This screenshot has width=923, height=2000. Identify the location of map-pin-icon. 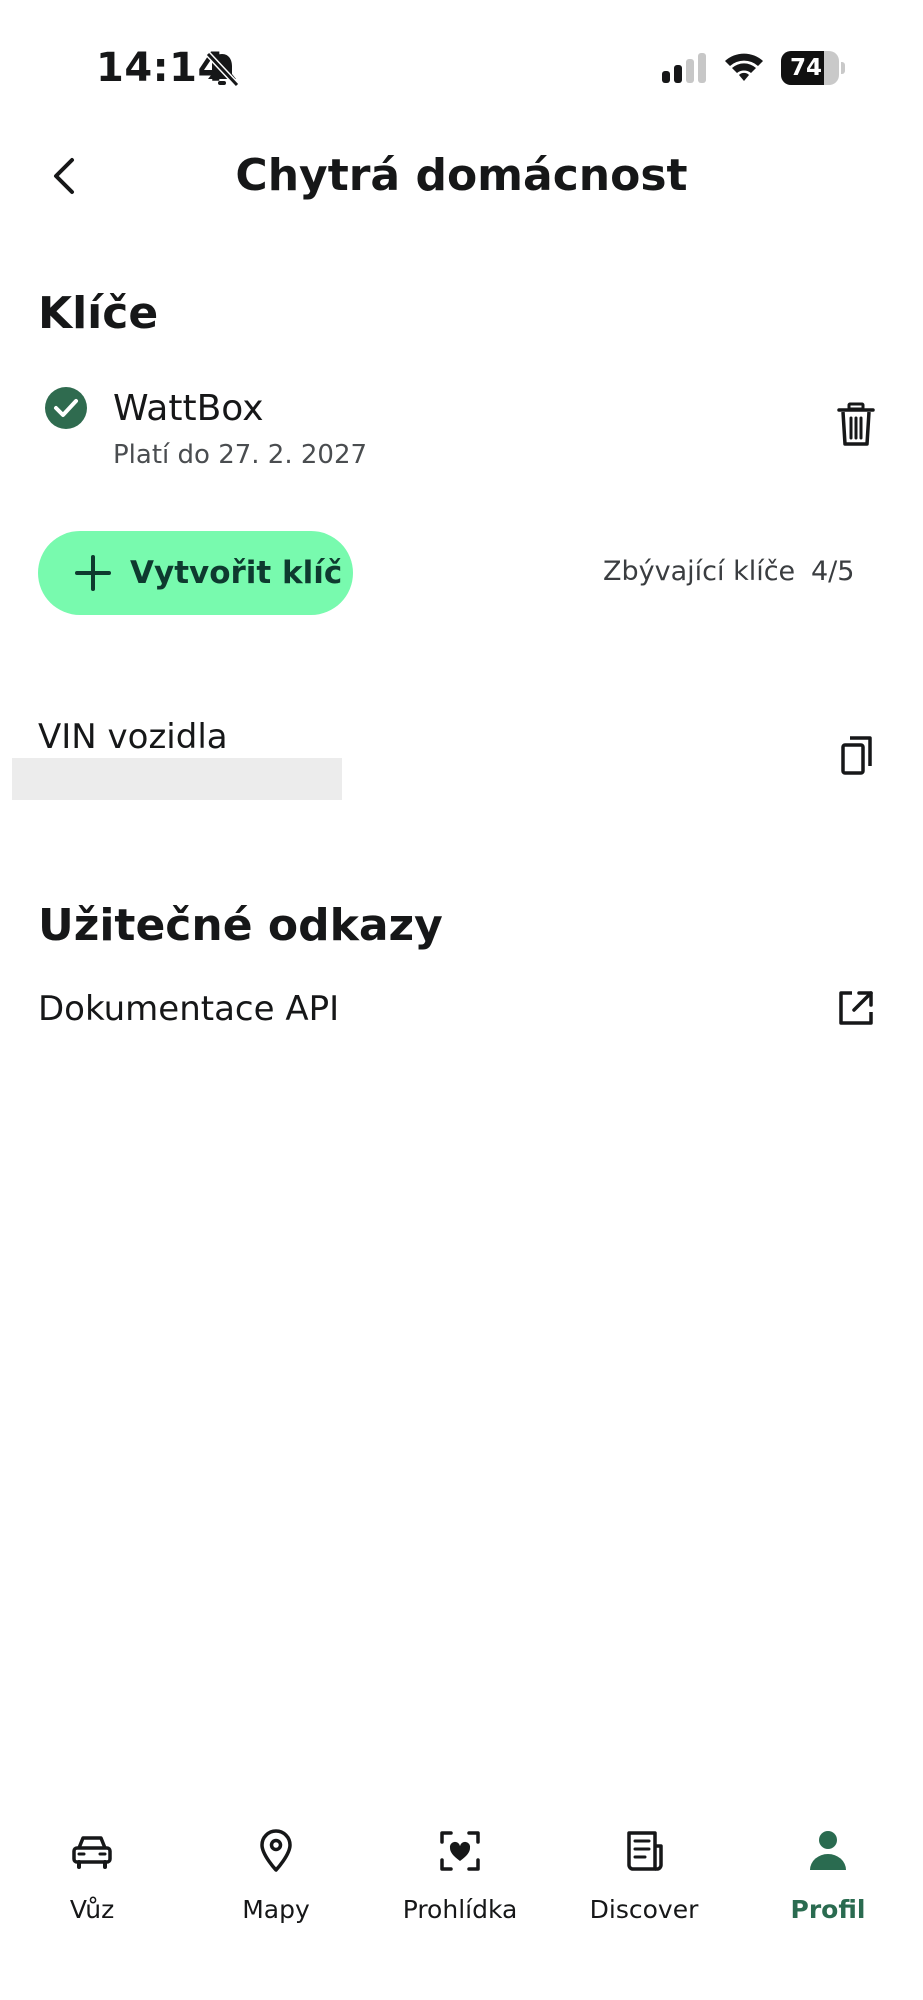
(276, 1850).